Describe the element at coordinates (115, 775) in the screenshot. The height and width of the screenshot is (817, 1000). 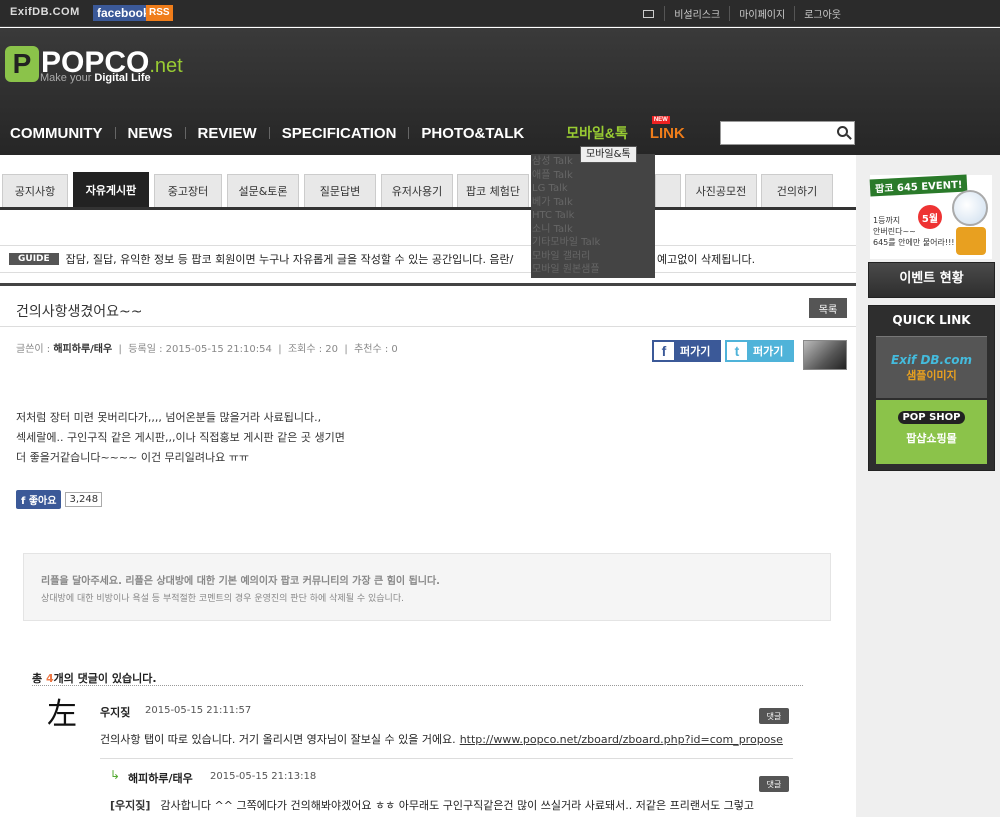
I see `reply-arrow-icon: ↳` at that location.